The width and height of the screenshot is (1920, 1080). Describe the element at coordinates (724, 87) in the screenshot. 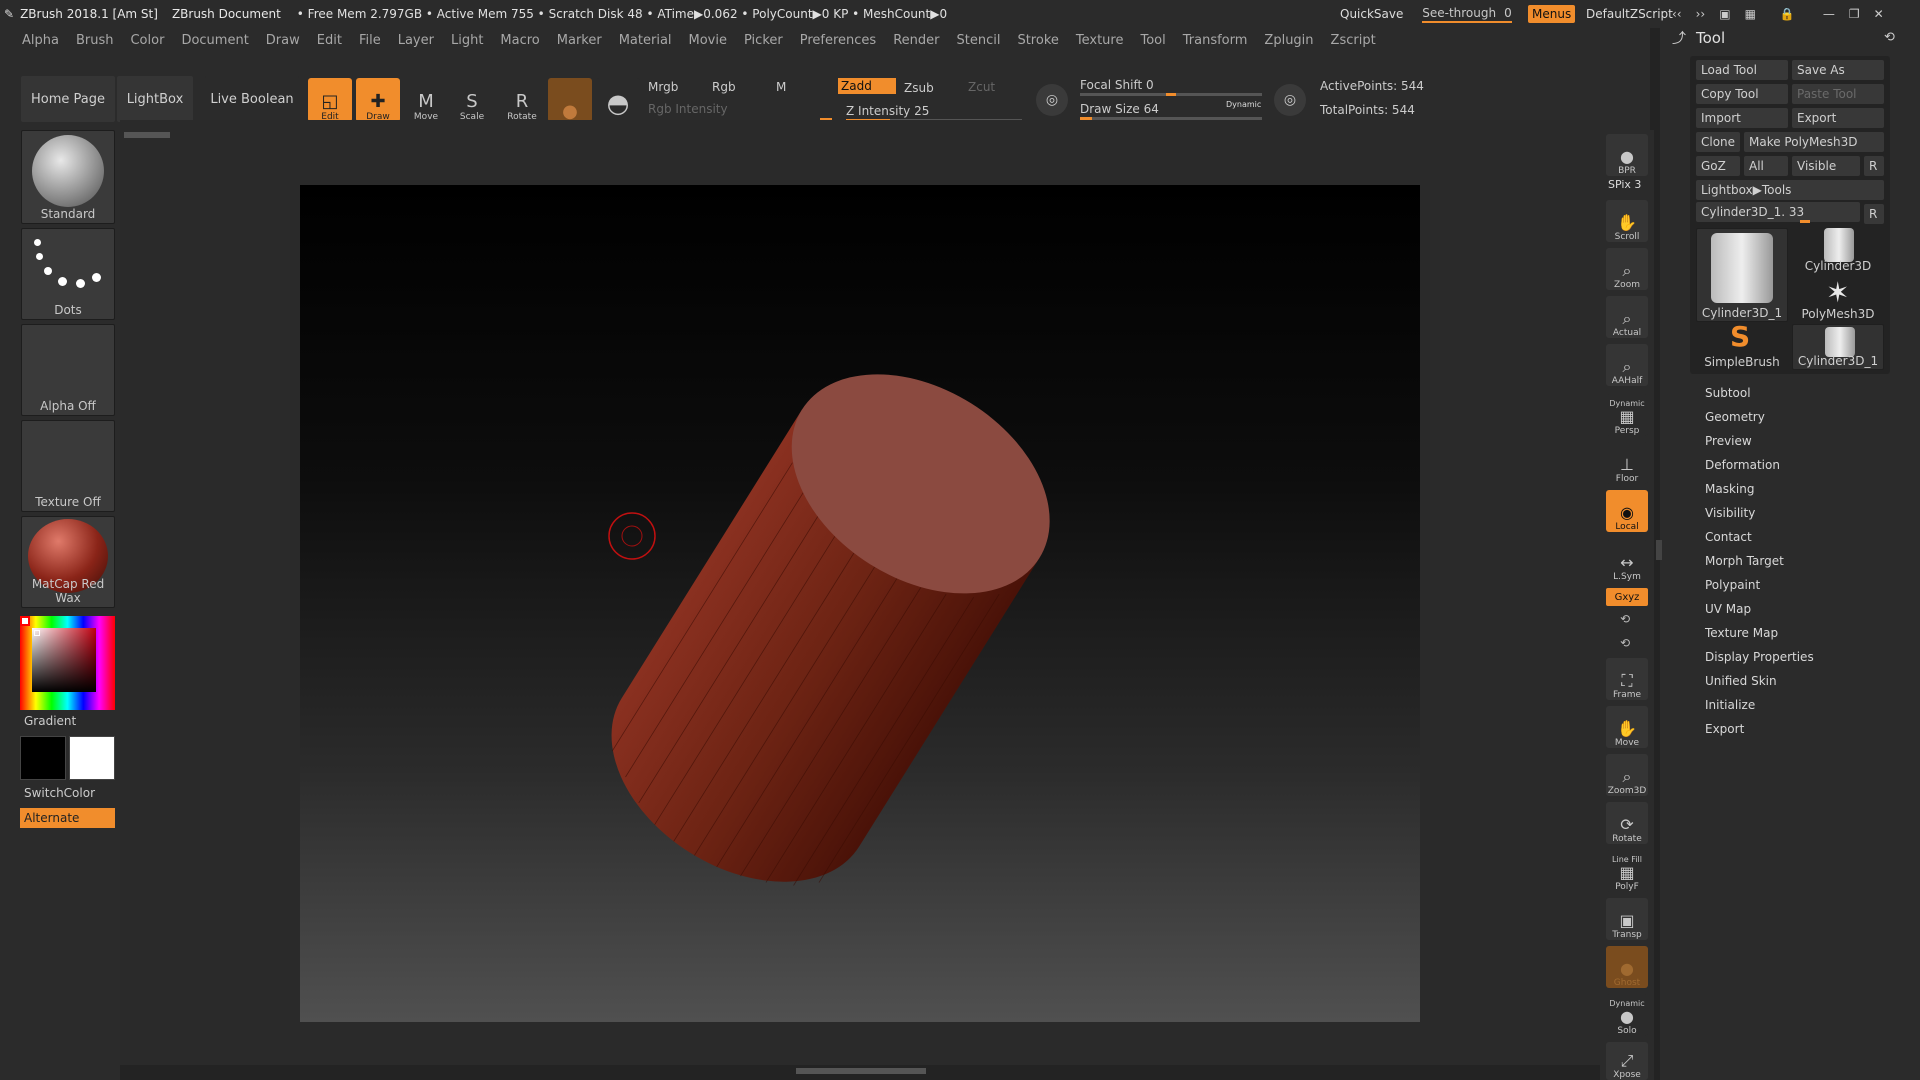

I see `rgb-toggle: Rgb` at that location.